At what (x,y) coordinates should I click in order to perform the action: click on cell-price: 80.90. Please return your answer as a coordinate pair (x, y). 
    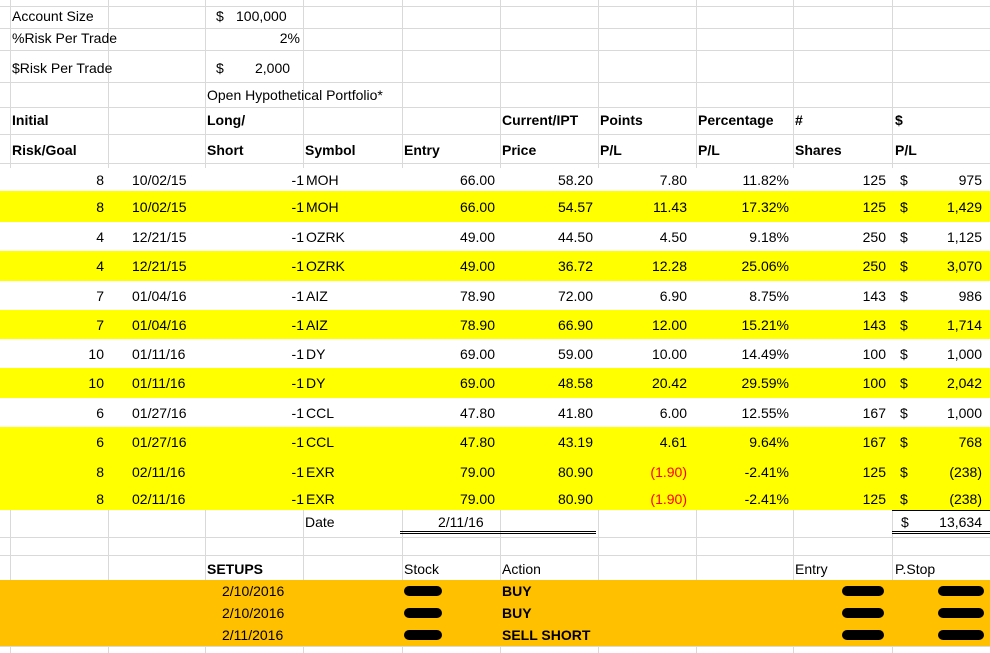
    Looking at the image, I should click on (555, 499).